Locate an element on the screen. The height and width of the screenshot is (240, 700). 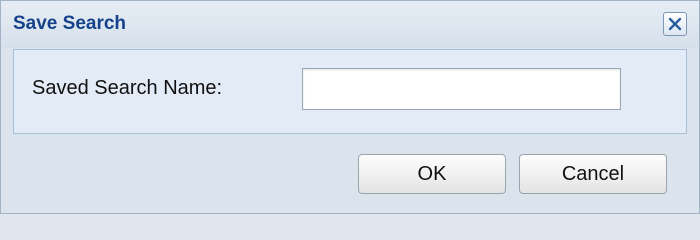
close-button is located at coordinates (675, 24).